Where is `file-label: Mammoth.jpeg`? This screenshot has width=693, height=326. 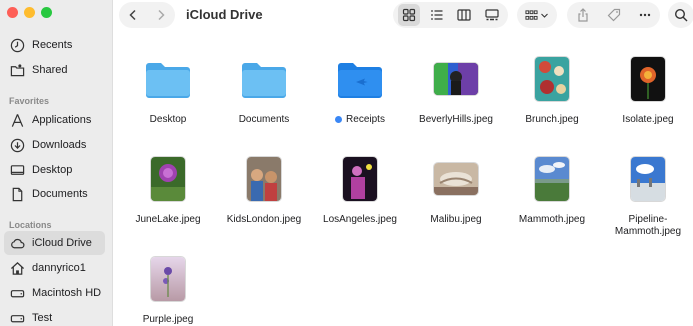 file-label: Mammoth.jpeg is located at coordinates (552, 219).